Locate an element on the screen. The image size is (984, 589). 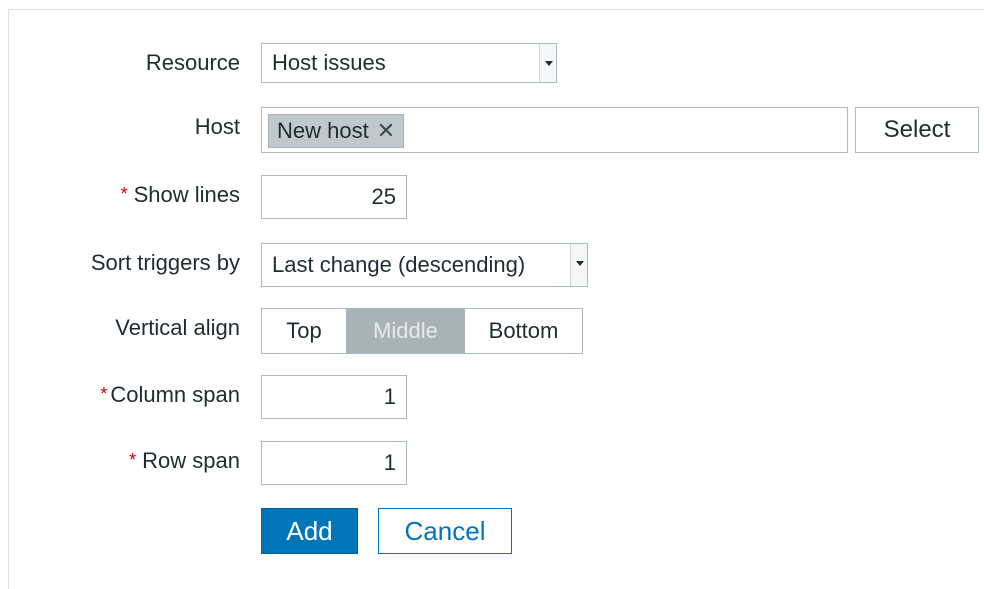
resource-select: Host issues is located at coordinates (409, 63).